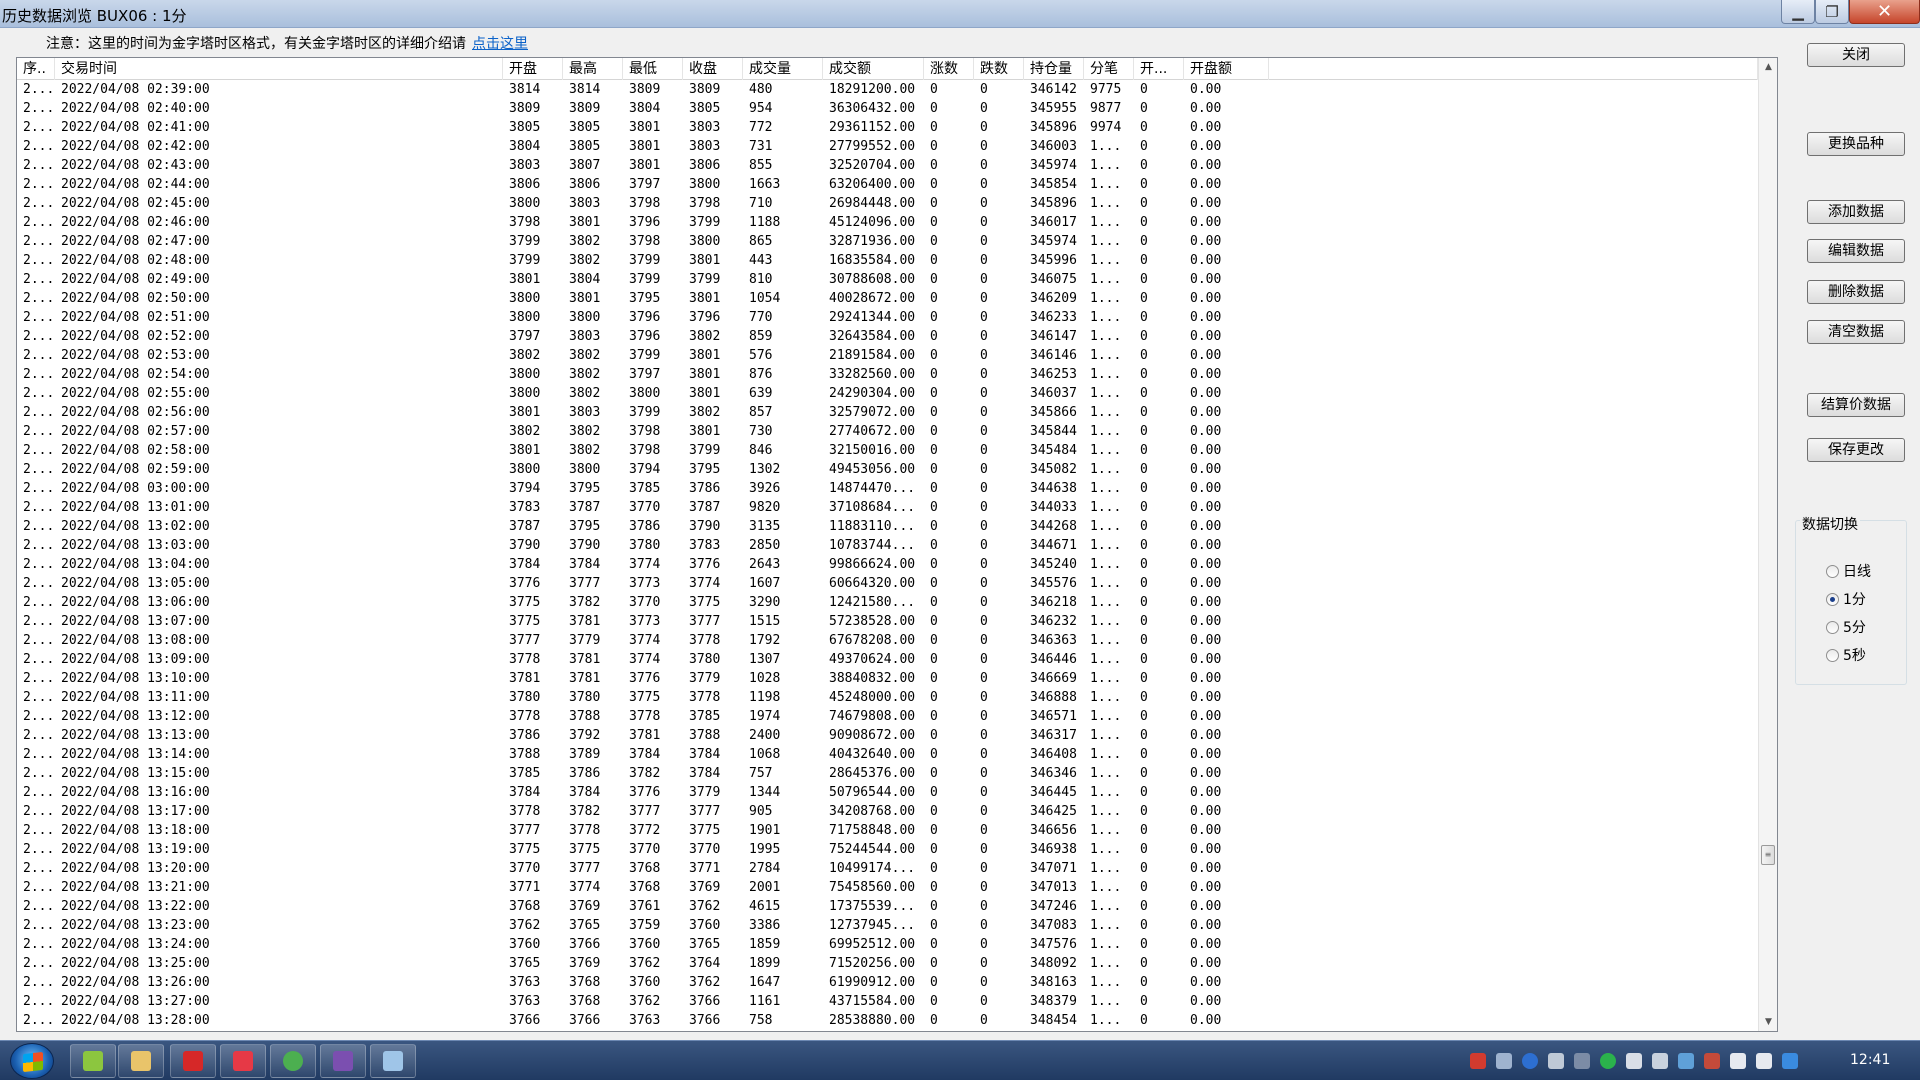  What do you see at coordinates (36, 69) in the screenshot?
I see `column-header: 序..` at bounding box center [36, 69].